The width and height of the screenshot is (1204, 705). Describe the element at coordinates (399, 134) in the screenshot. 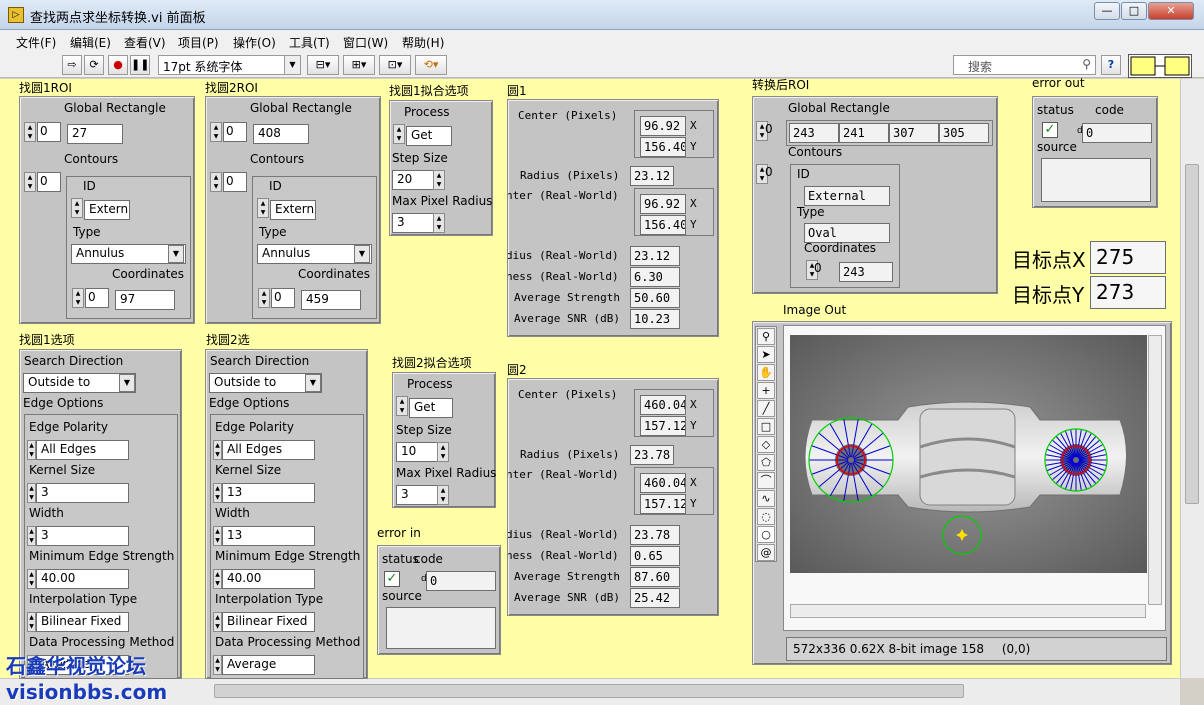

I see `fit1-process-spin: ▲ ▼` at that location.